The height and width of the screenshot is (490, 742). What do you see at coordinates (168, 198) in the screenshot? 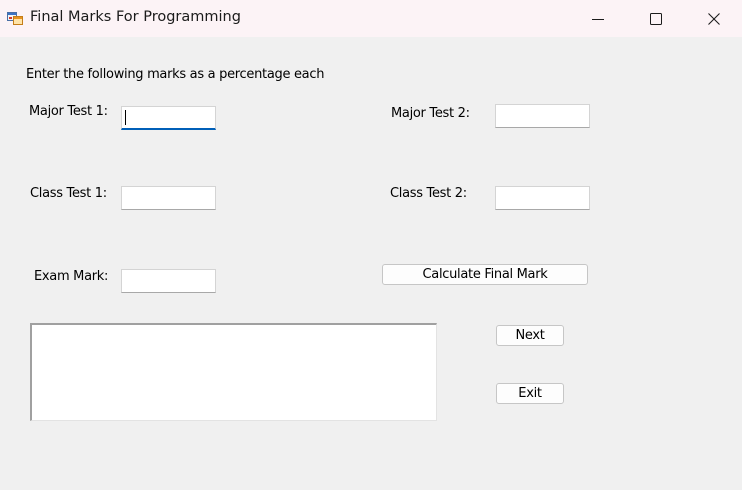
I see `class-test-1-input` at bounding box center [168, 198].